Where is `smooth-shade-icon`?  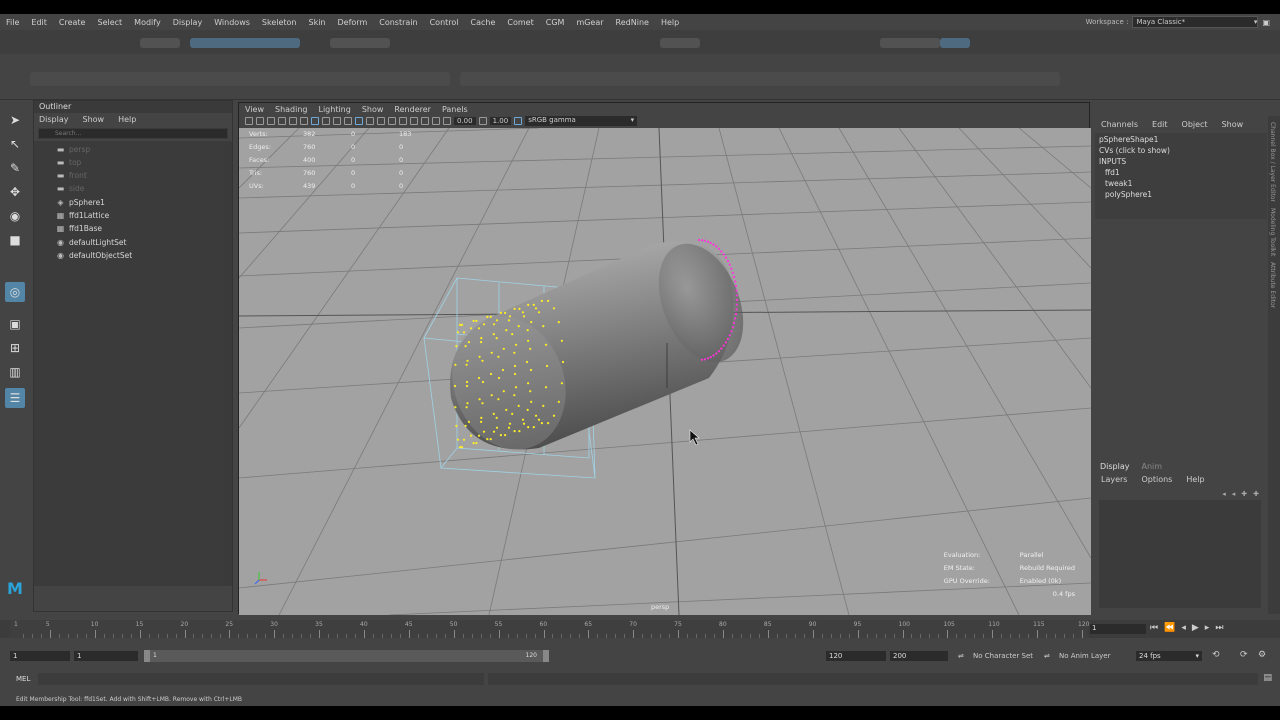 smooth-shade-icon is located at coordinates (326, 121).